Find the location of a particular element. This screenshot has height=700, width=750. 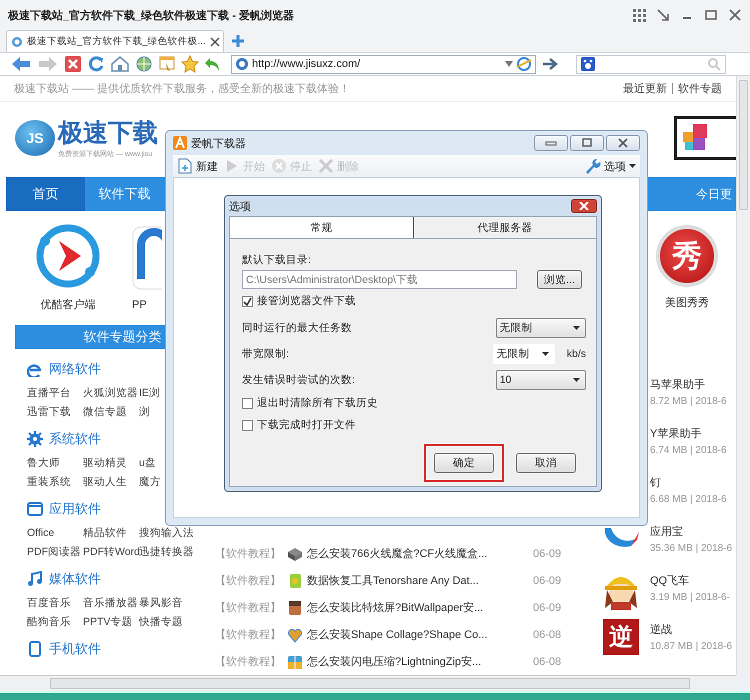

app-link: 应用宝 is located at coordinates (691, 531).